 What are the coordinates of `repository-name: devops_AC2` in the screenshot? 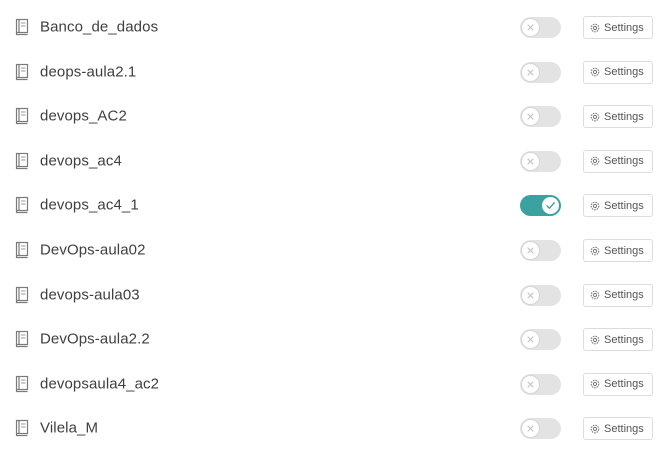 It's located at (83, 116).